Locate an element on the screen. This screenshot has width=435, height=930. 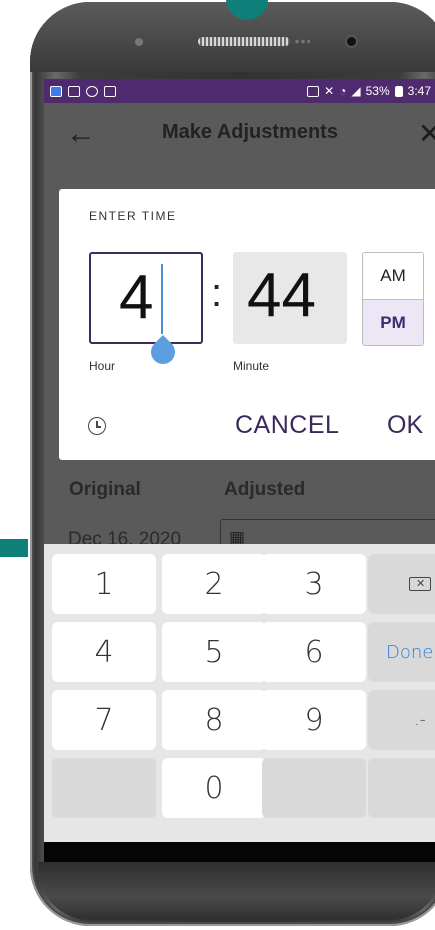
original-label: Original is located at coordinates (105, 489).